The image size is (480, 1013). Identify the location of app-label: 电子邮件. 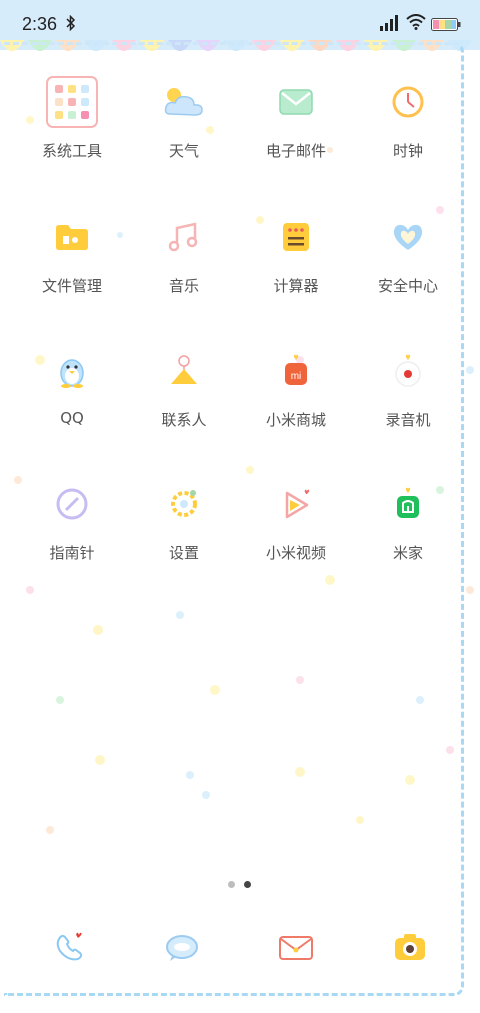
(295, 151).